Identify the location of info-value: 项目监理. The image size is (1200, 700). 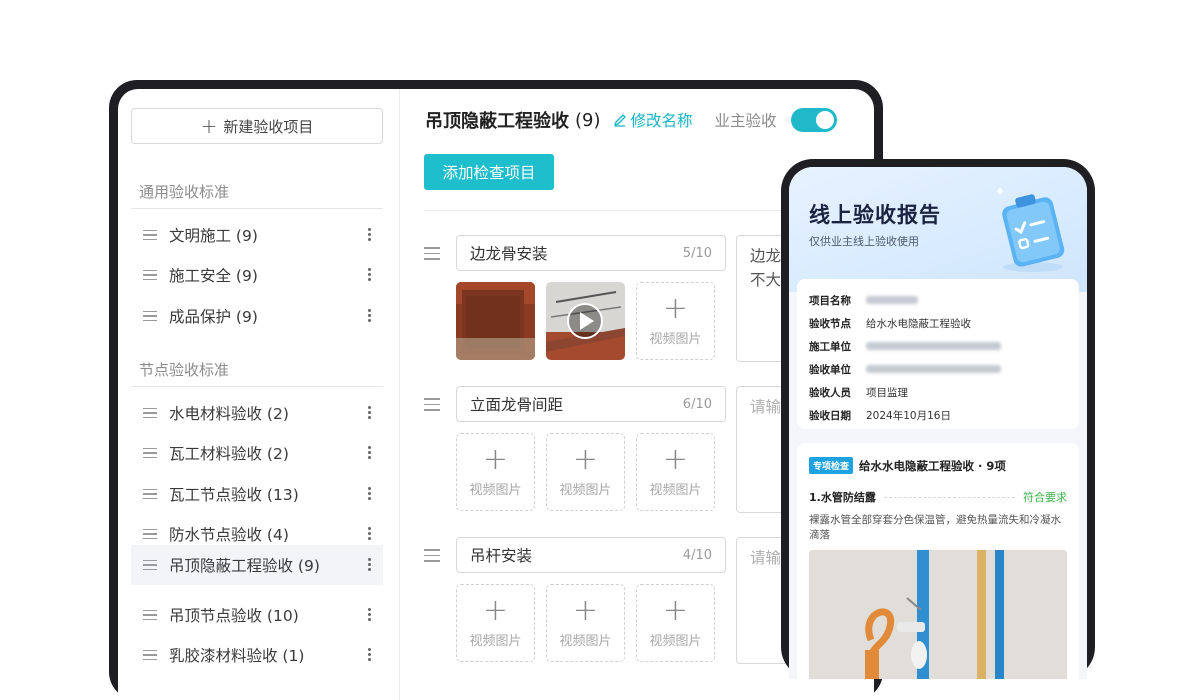
(887, 393).